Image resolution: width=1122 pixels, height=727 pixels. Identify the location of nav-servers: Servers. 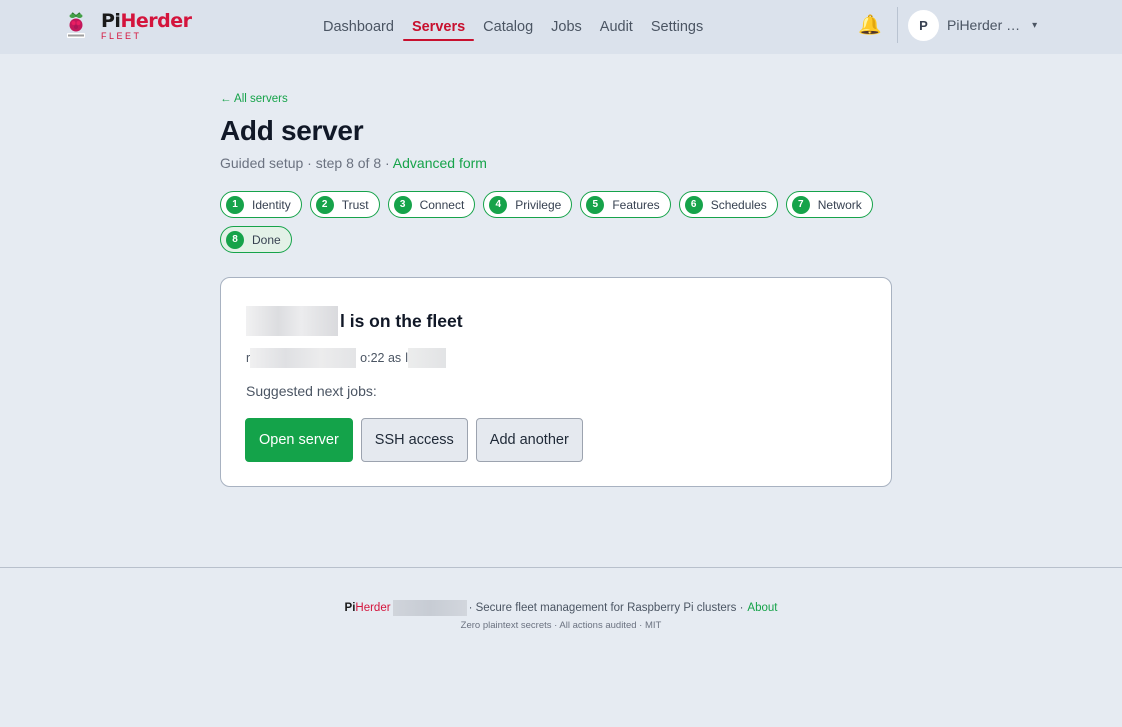
(438, 27).